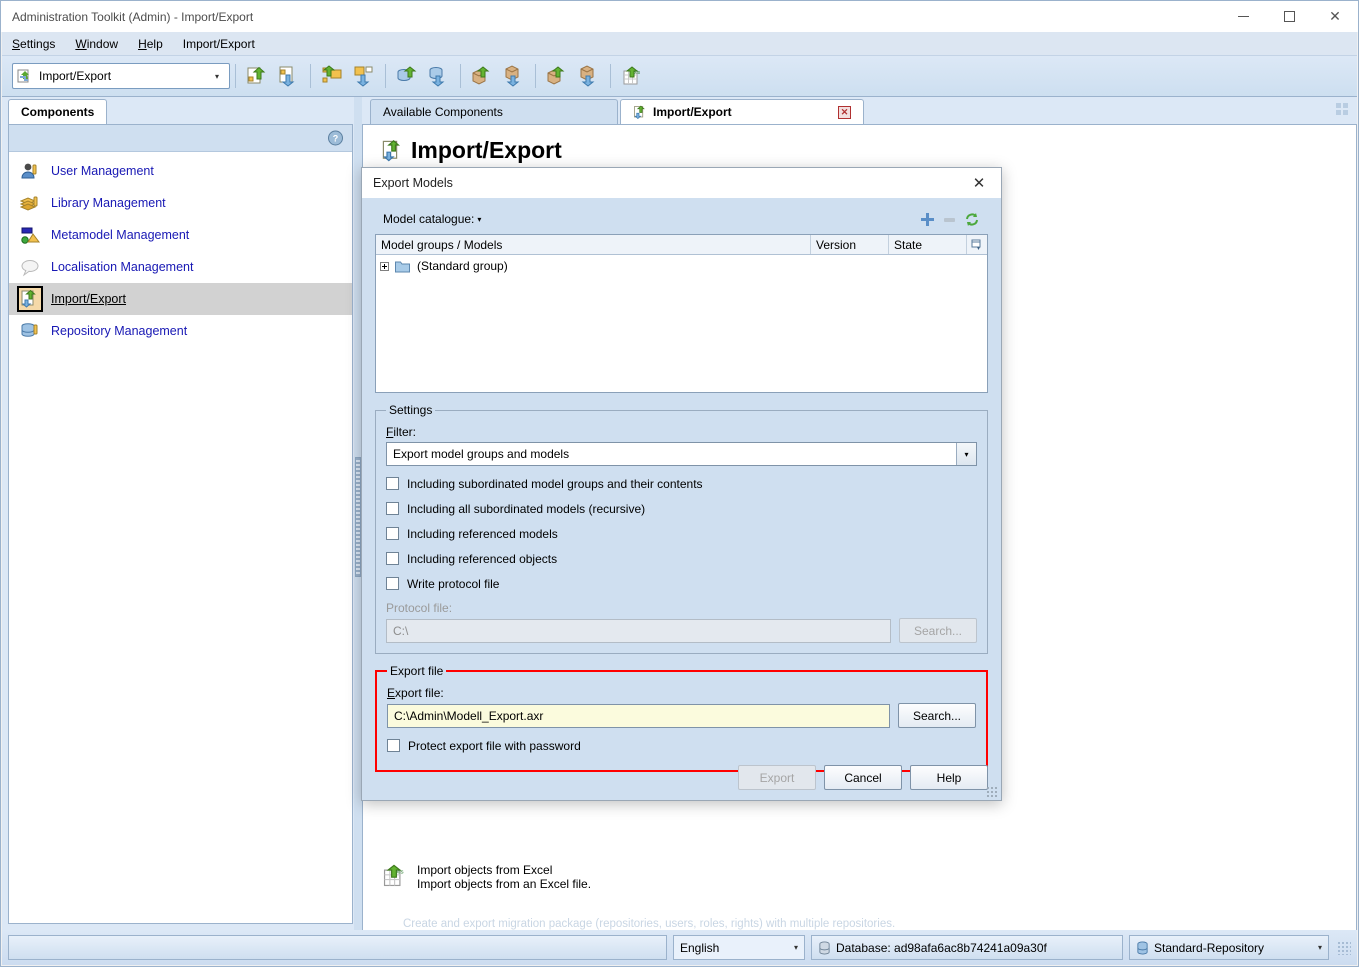 The width and height of the screenshot is (1359, 967). I want to click on import-model-group-button, so click(332, 76).